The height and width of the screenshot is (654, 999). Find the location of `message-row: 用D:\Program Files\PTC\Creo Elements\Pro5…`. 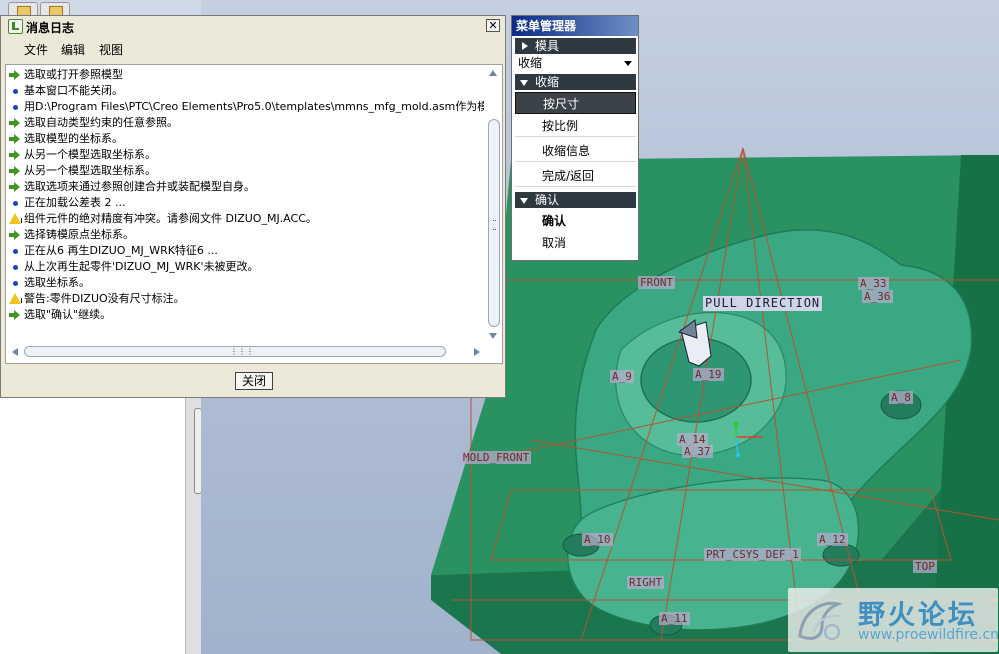

message-row: 用D:\Program Files\PTC\Creo Elements\Pro5… is located at coordinates (246, 107).